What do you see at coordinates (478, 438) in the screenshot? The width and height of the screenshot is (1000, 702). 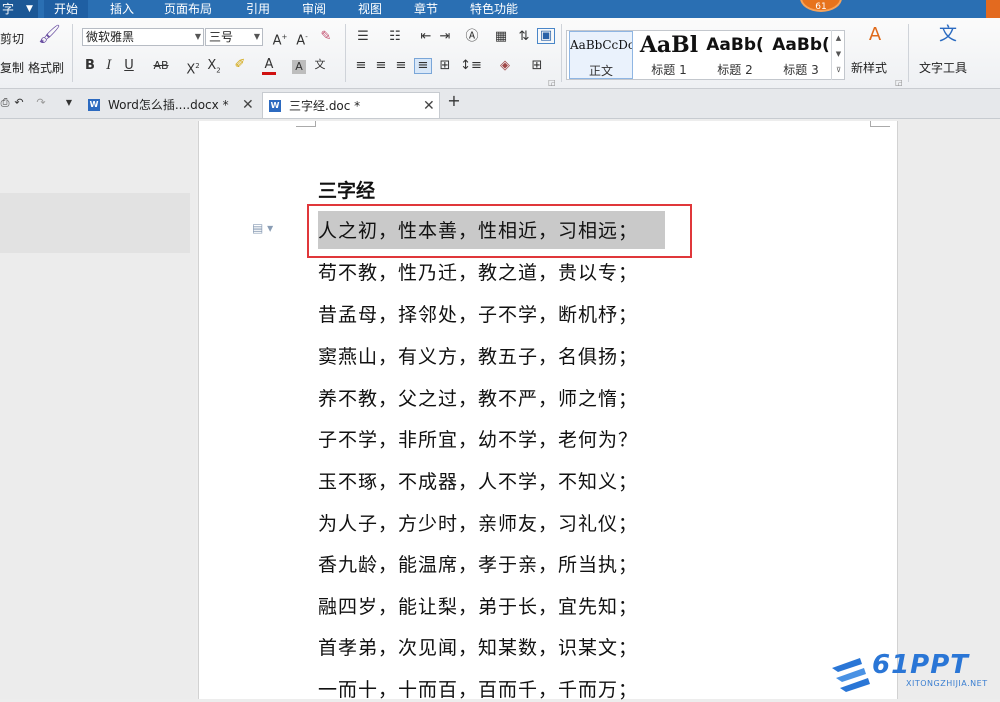 I see `document-line: 子不学，非所宜，幼不学，老何为？` at bounding box center [478, 438].